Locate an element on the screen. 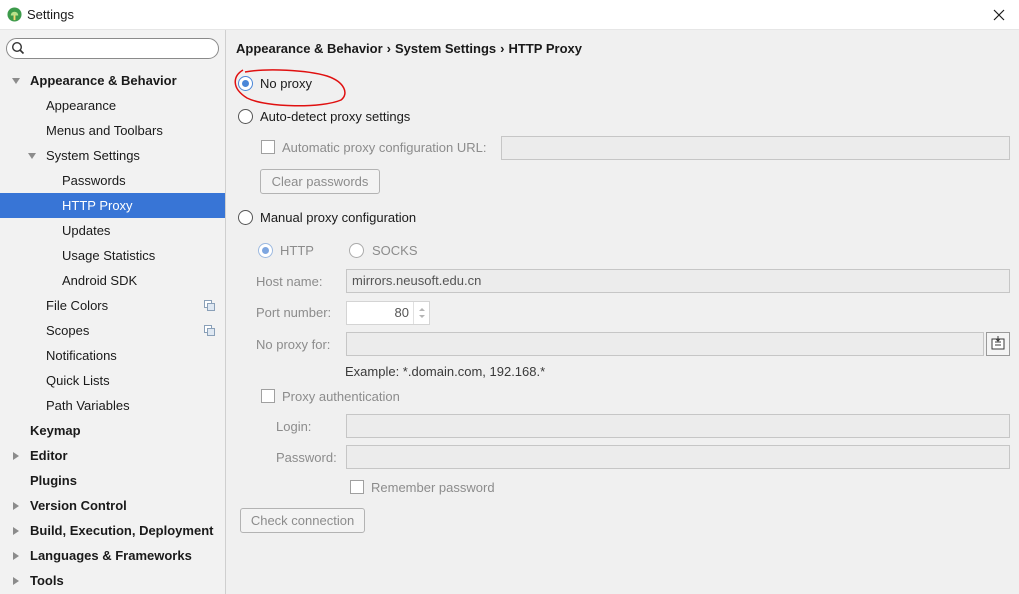  window-title: Settings is located at coordinates (50, 14).